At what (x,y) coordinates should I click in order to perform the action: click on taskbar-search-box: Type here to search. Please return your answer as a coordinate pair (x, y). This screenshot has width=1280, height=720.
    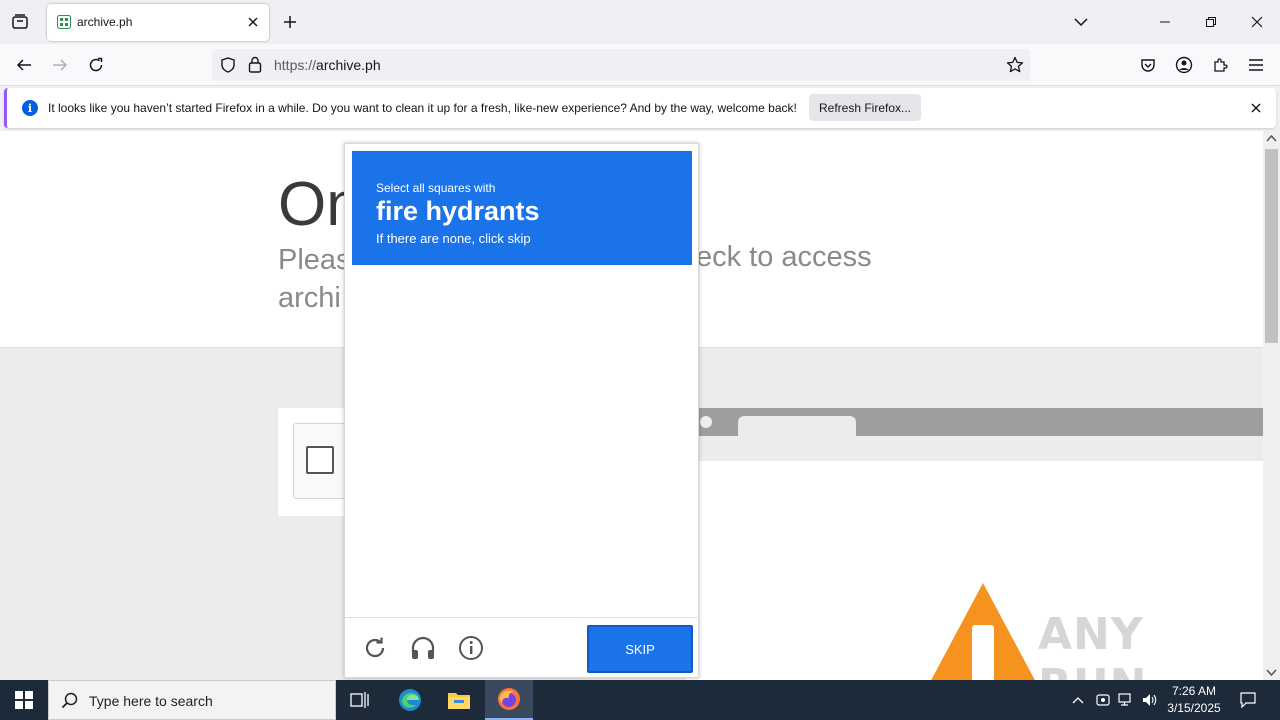
    Looking at the image, I should click on (192, 700).